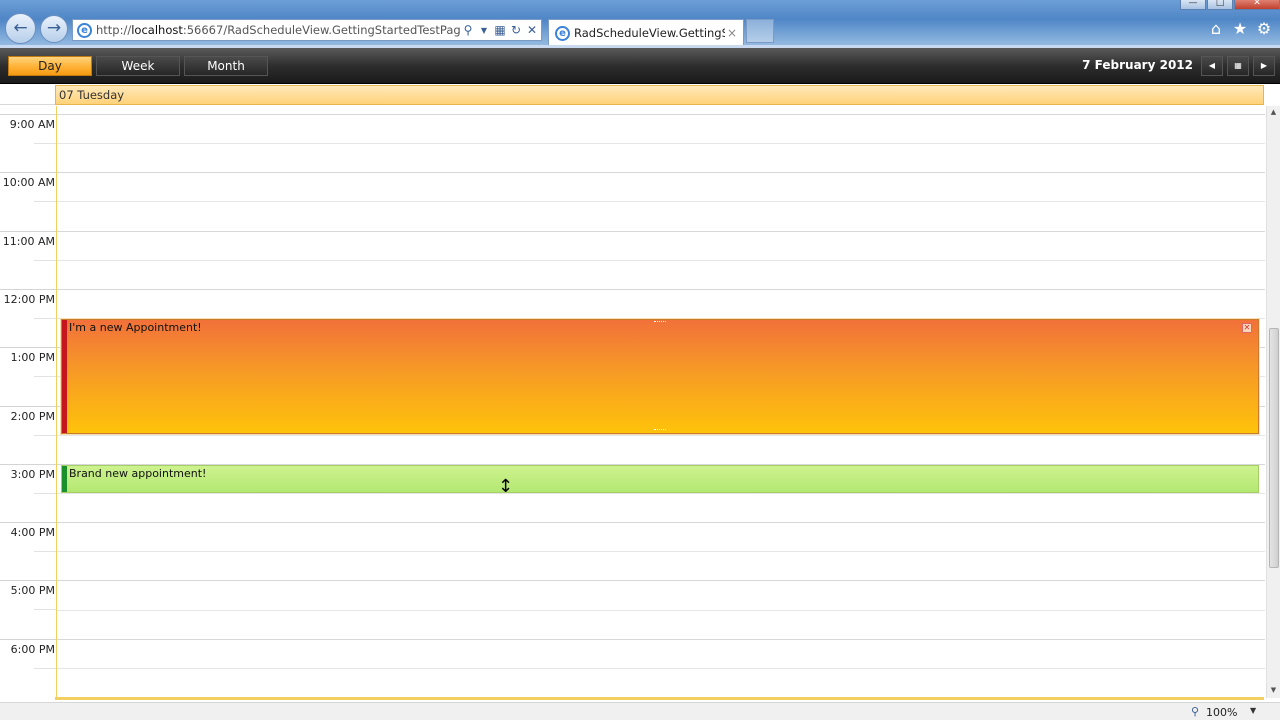 The width and height of the screenshot is (1280, 720). Describe the element at coordinates (1220, 5) in the screenshot. I see `maximize-icon: □` at that location.